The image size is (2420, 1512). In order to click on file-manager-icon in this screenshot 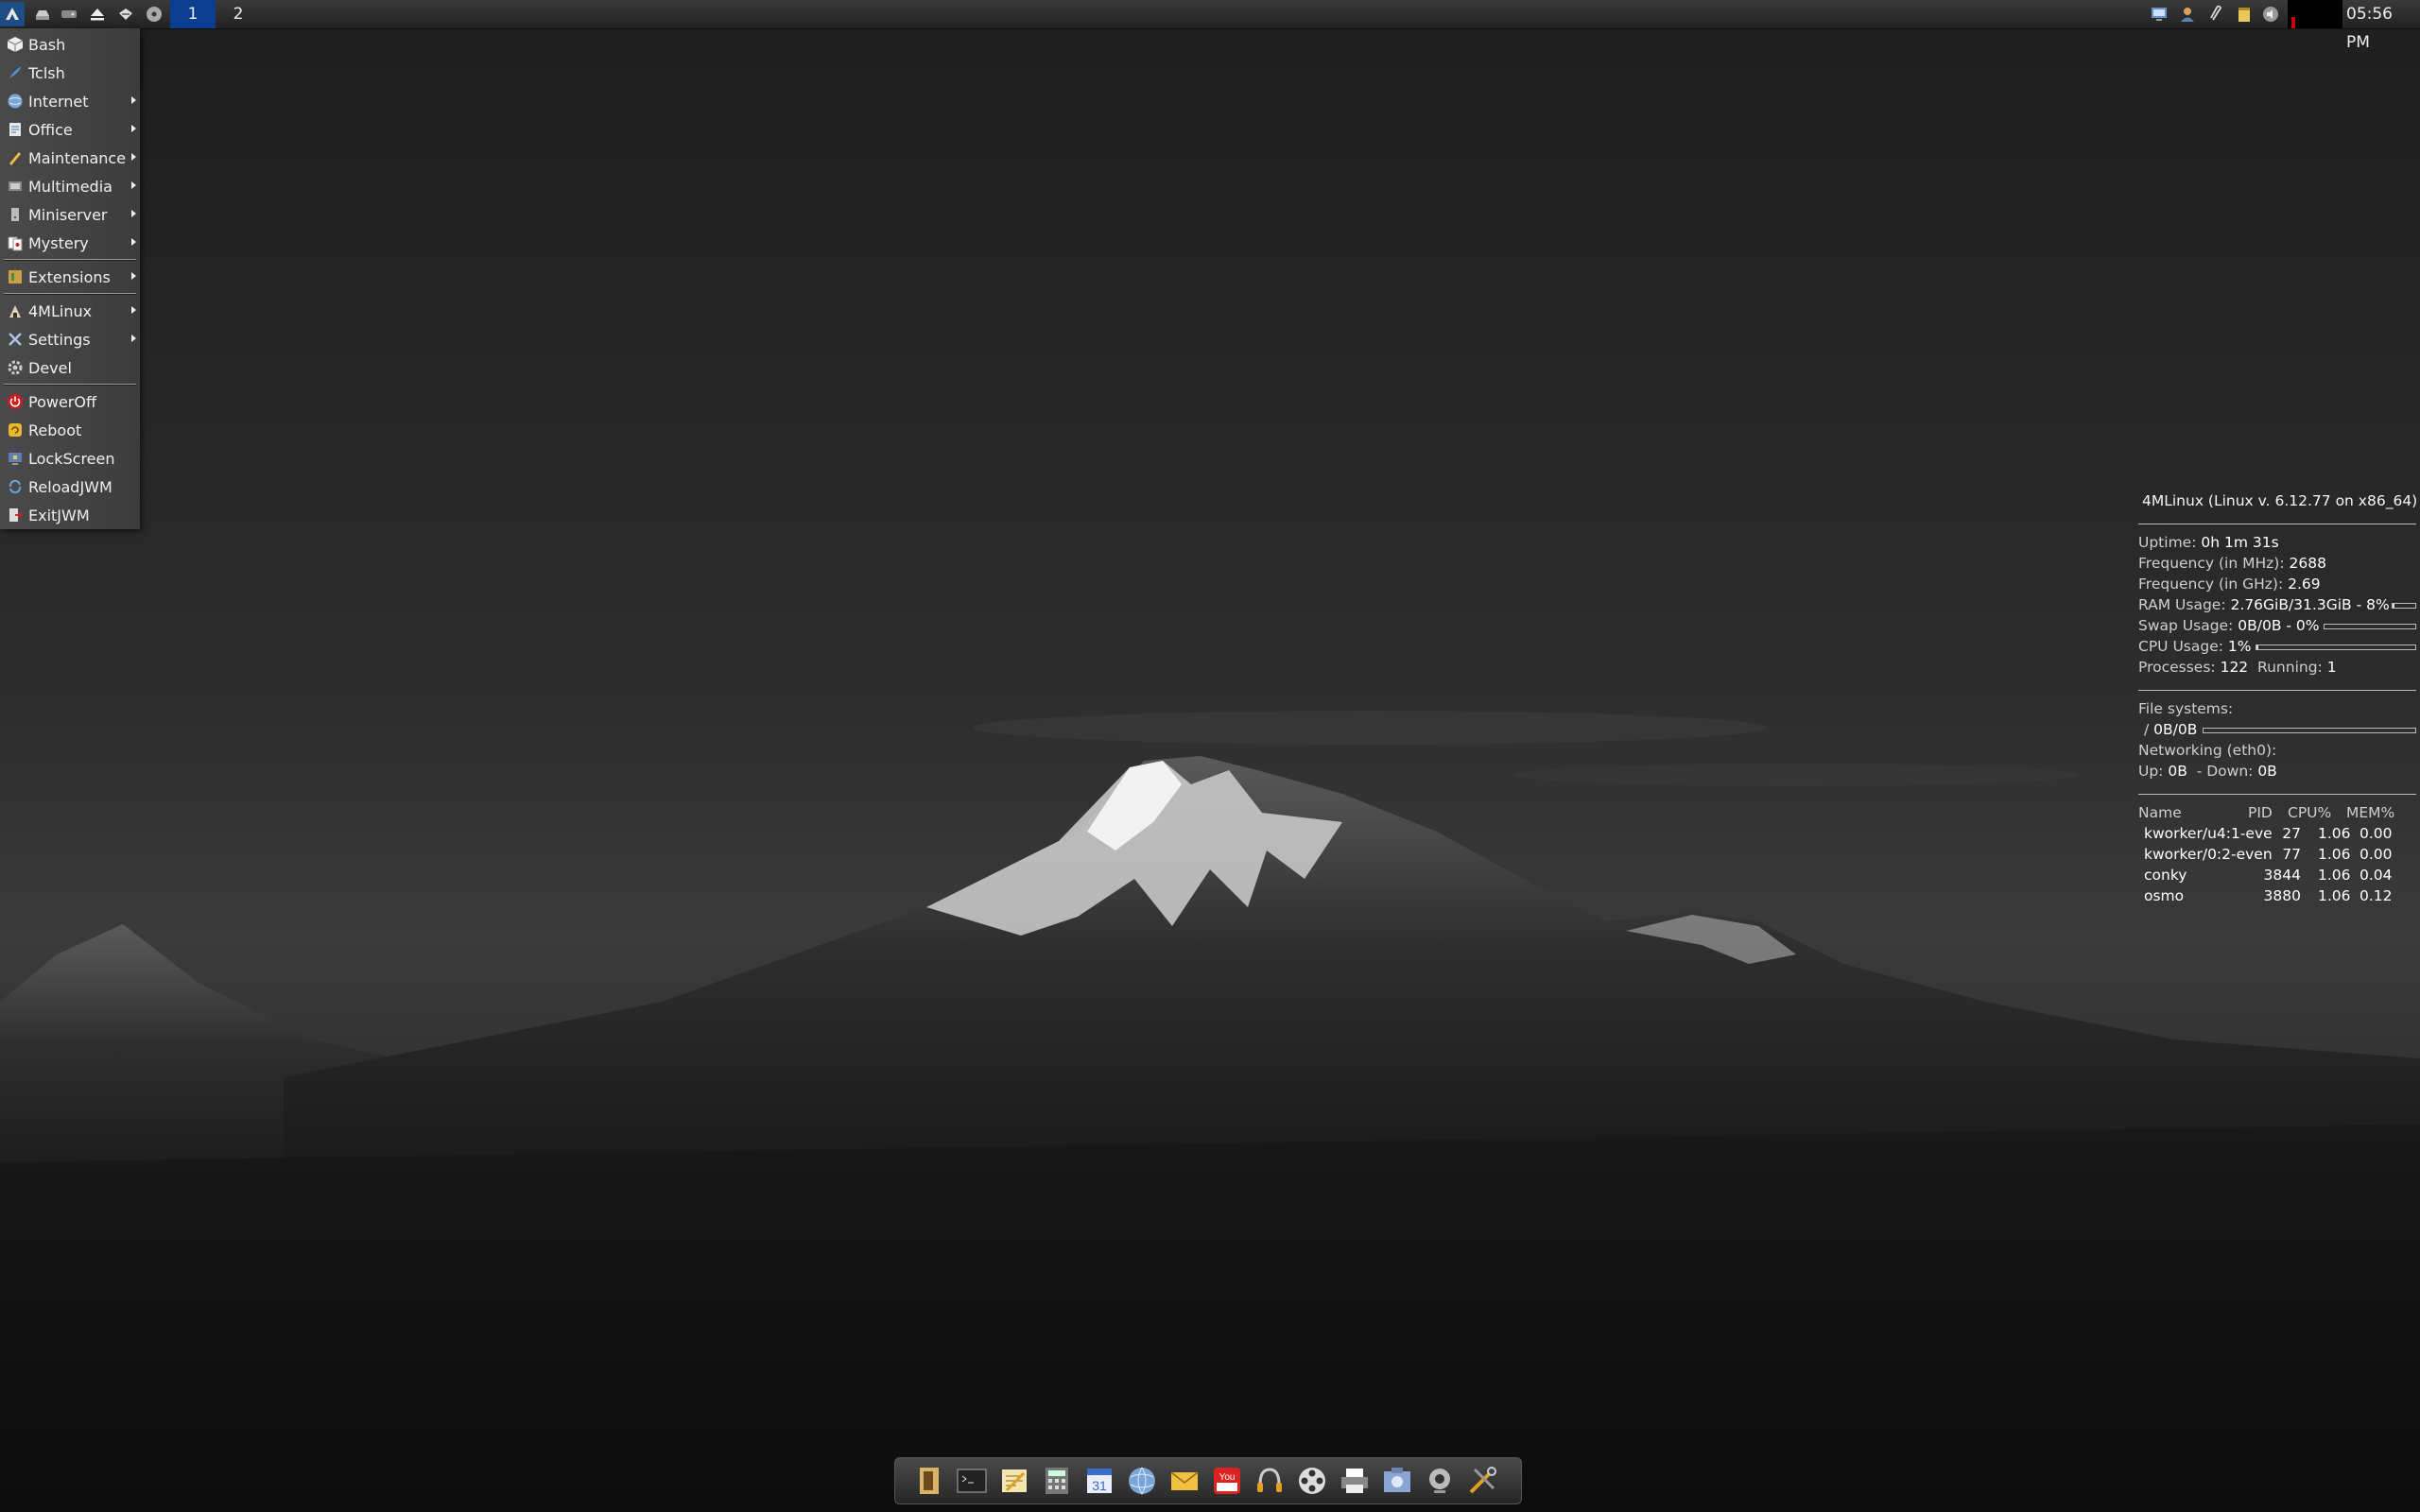, I will do `click(929, 1481)`.